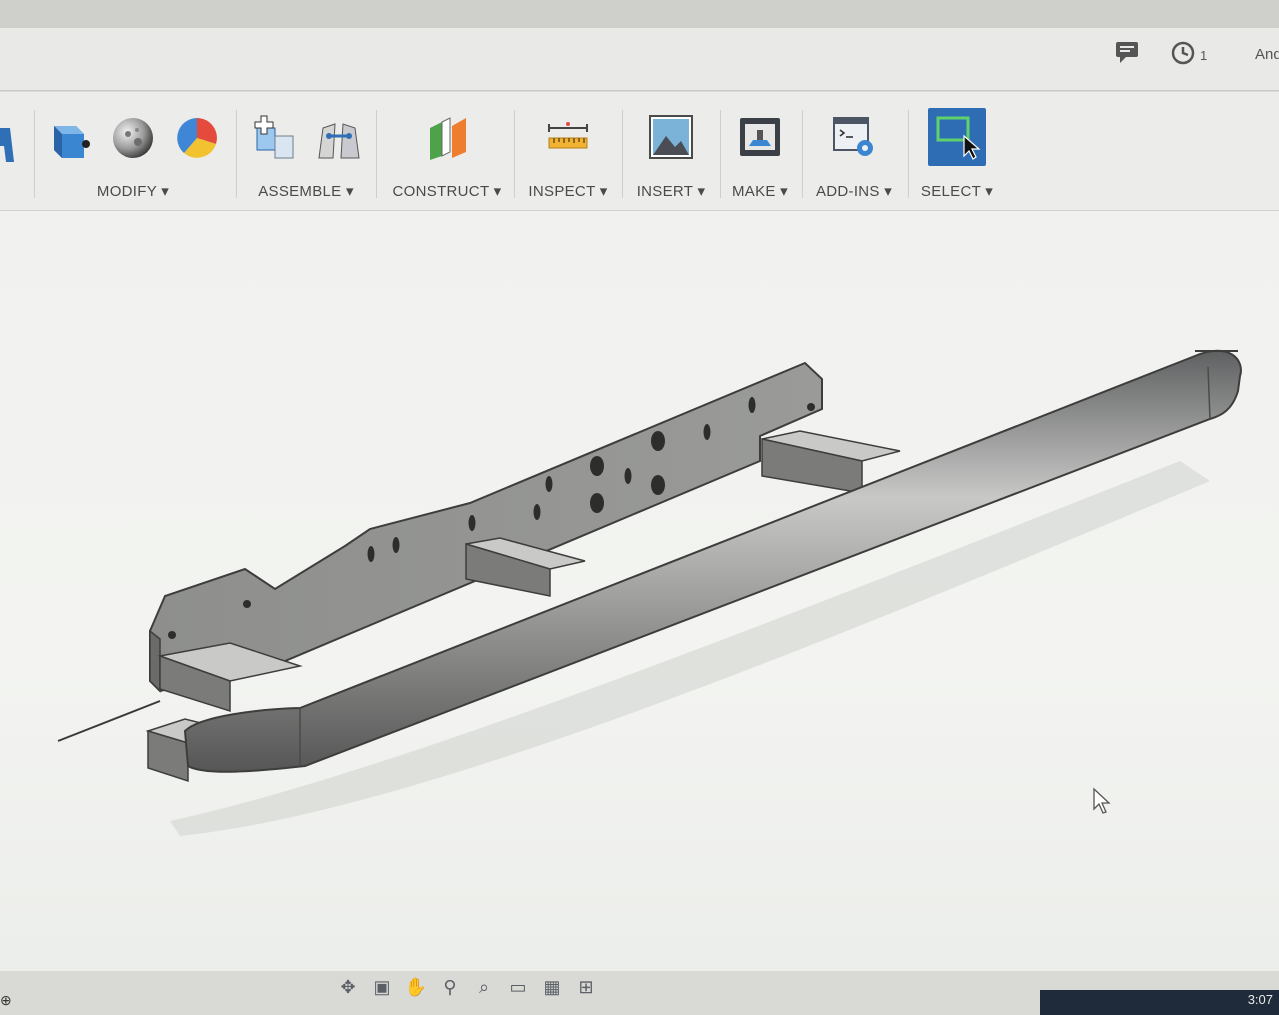 The image size is (1279, 1015). I want to click on sketch-palette-icon: ⊕, so click(6, 1000).